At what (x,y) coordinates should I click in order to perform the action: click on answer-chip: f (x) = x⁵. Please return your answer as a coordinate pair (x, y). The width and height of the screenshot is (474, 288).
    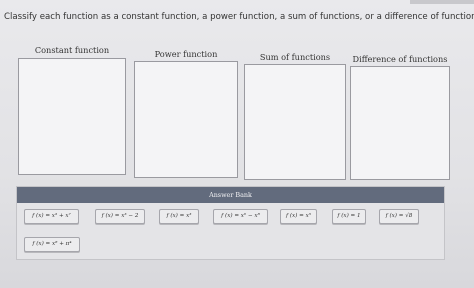
    Looking at the image, I should click on (298, 216).